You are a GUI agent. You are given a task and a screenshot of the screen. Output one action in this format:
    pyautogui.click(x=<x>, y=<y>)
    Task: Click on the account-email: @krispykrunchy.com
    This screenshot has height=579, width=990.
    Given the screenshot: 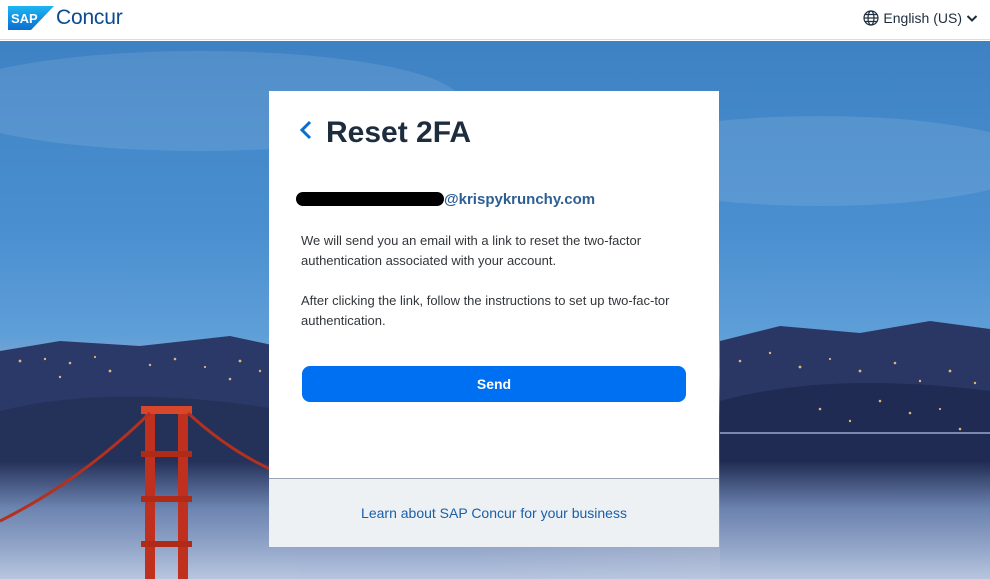 What is the action you would take?
    pyautogui.click(x=445, y=199)
    